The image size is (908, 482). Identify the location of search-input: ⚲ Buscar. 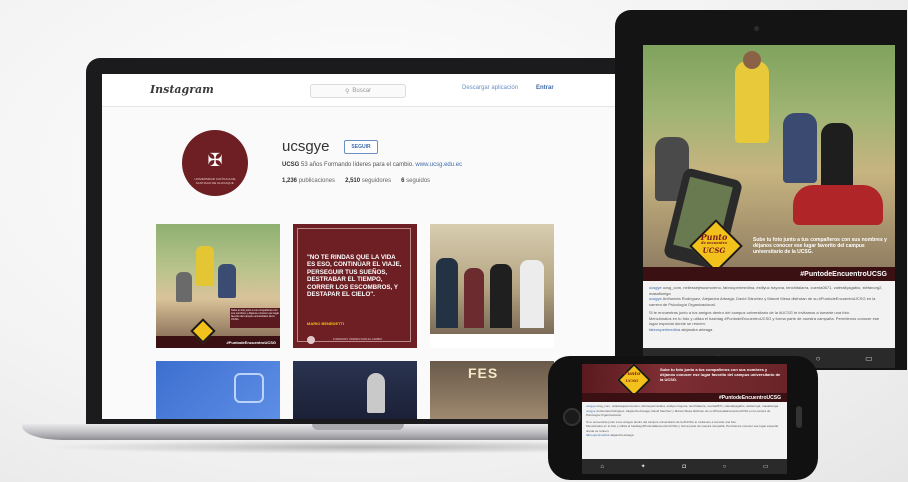
(358, 91).